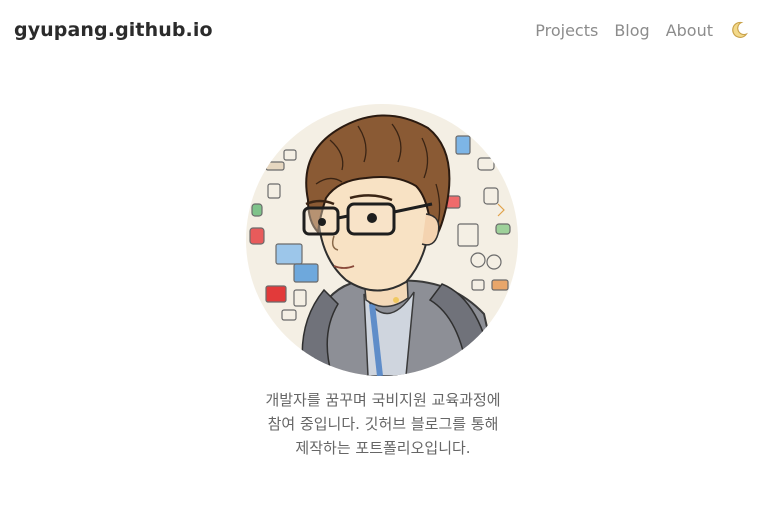 Image resolution: width=767 pixels, height=523 pixels. Describe the element at coordinates (383, 33) in the screenshot. I see `site-header: gyupang.github.io Projects Blog About` at that location.